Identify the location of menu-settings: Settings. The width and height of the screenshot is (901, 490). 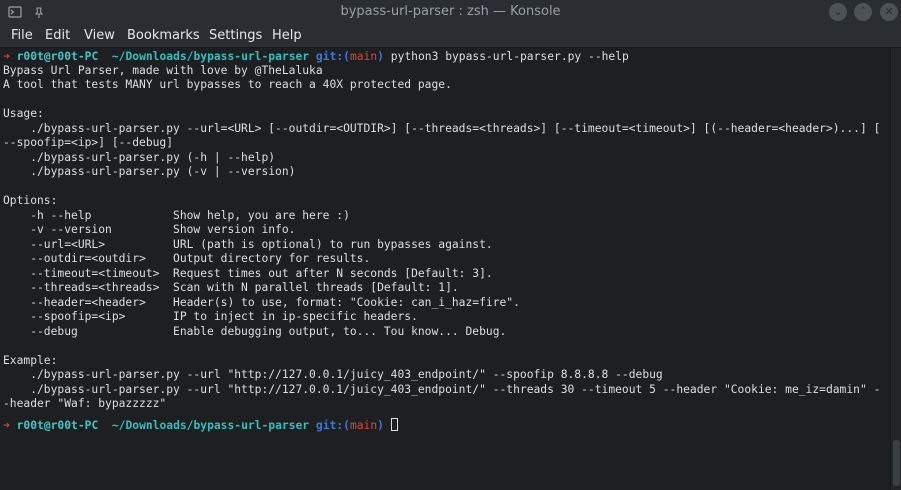
(235, 36).